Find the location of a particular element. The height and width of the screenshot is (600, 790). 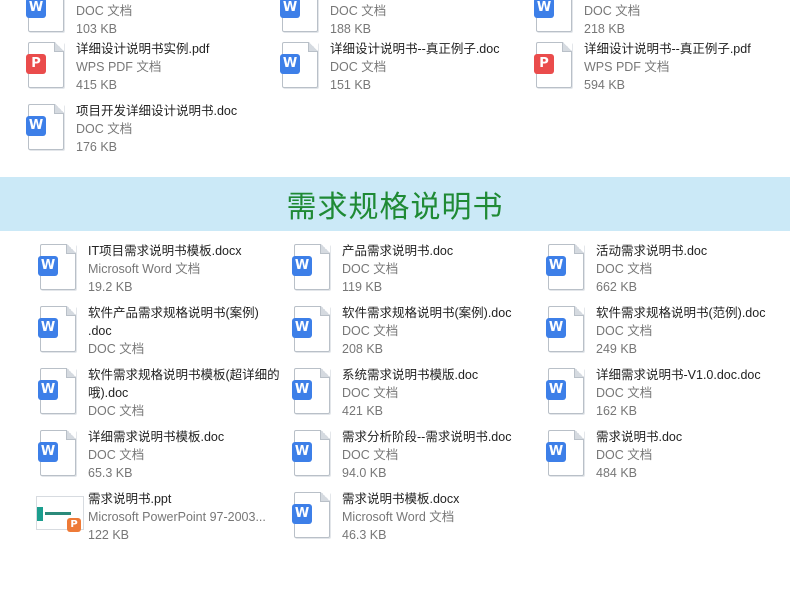

file-item: W DOC 文档 188 KB is located at coordinates (405, 22).